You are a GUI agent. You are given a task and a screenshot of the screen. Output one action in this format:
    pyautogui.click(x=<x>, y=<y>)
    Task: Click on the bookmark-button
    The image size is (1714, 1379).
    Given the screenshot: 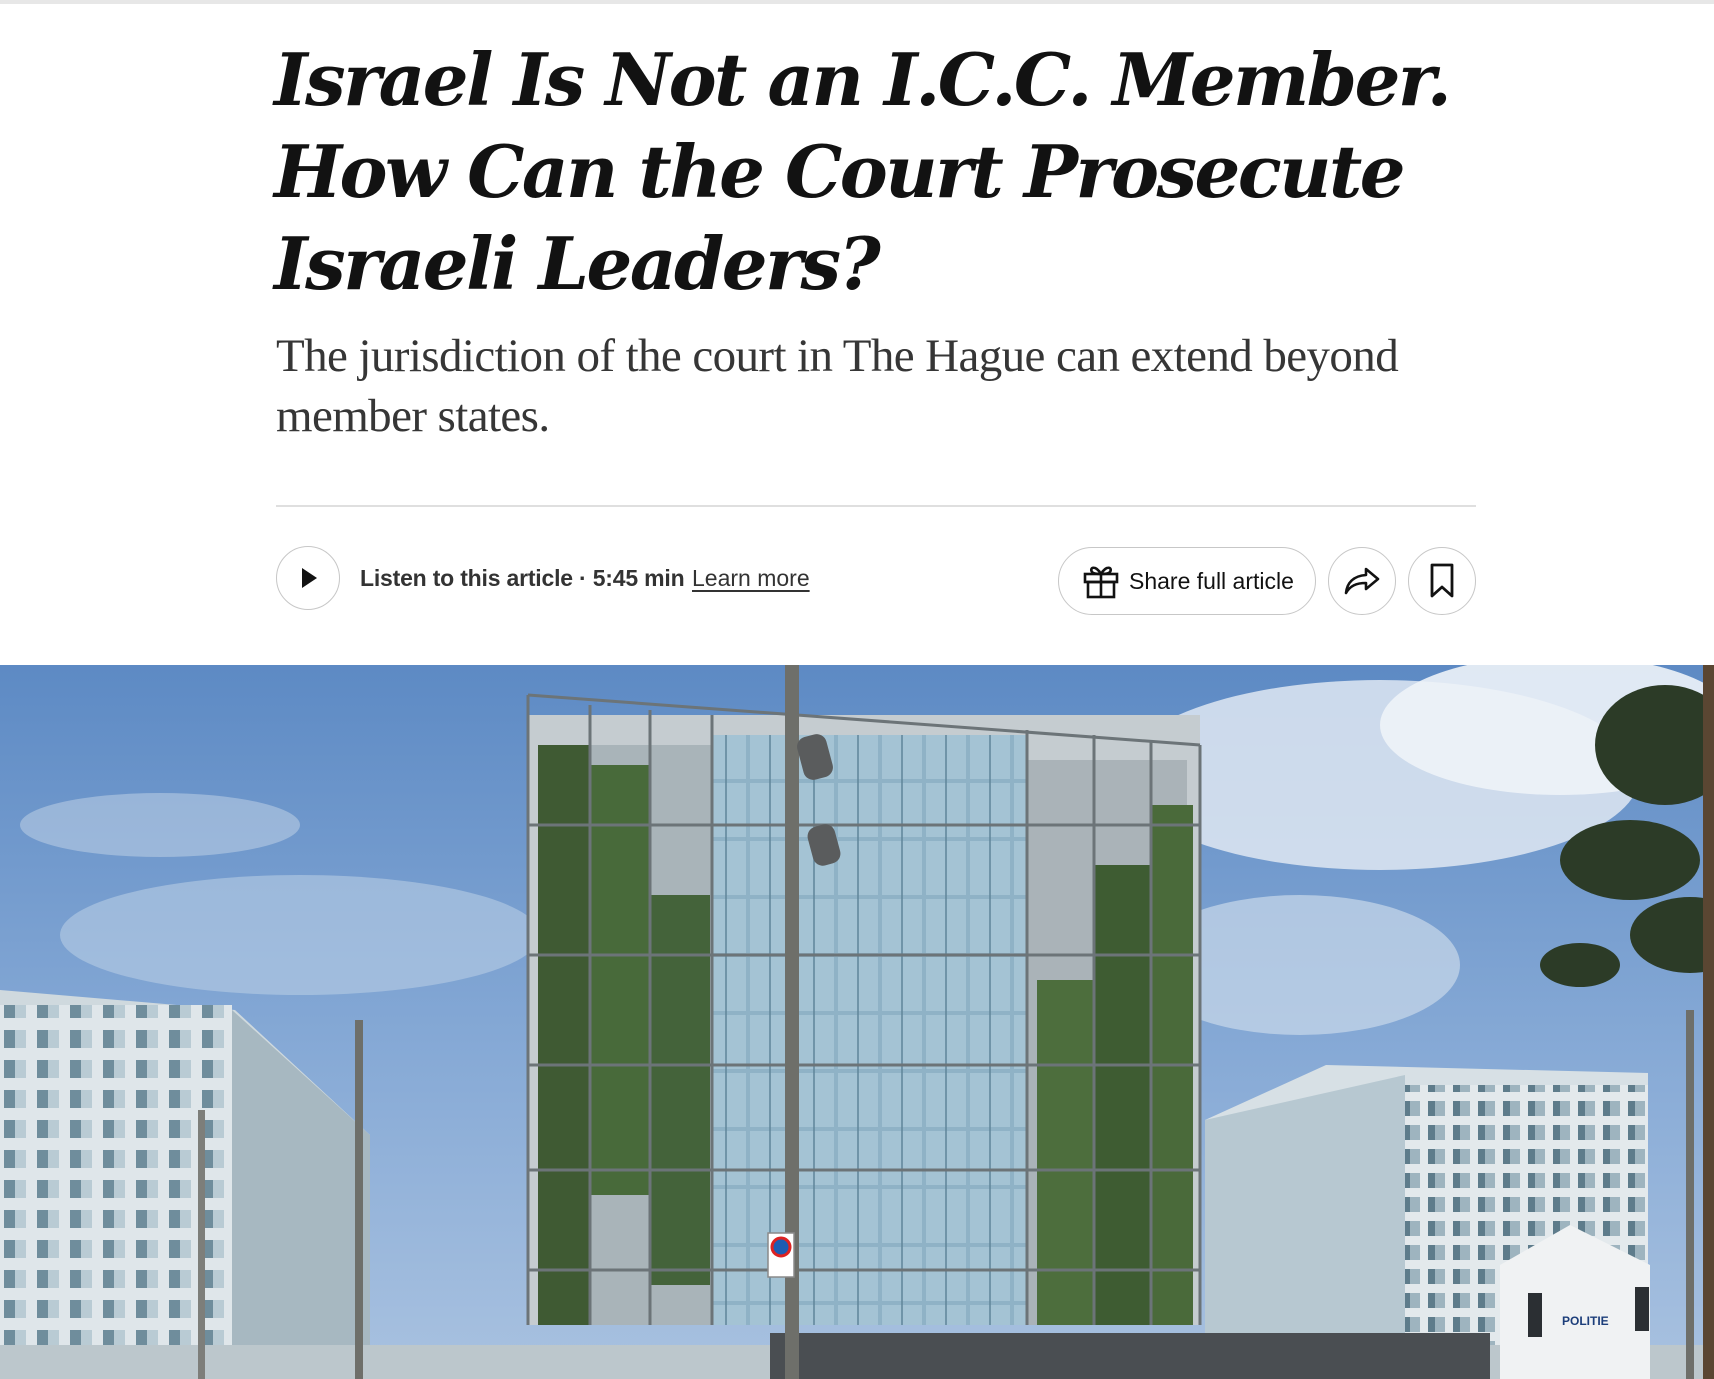 What is the action you would take?
    pyautogui.click(x=1442, y=581)
    